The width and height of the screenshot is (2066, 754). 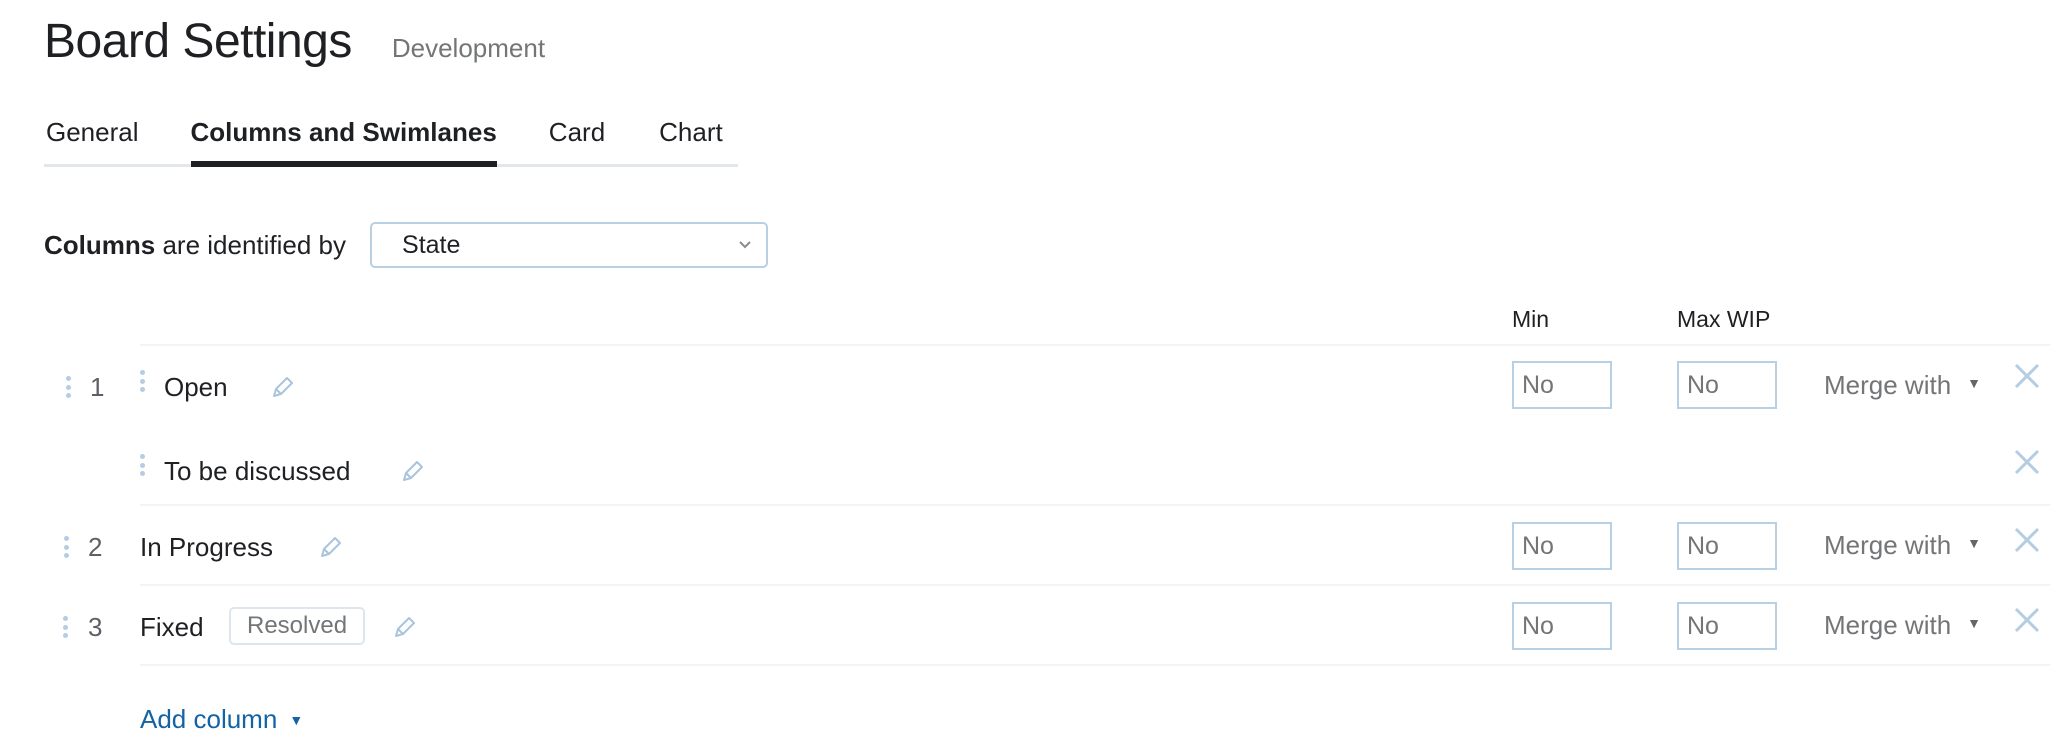 What do you see at coordinates (196, 387) in the screenshot?
I see `state-name: Open` at bounding box center [196, 387].